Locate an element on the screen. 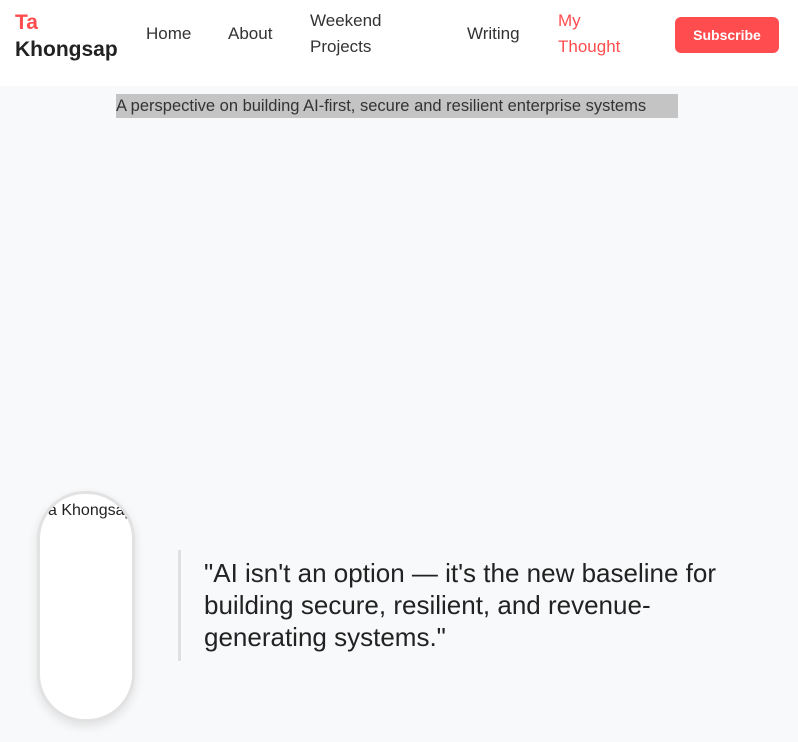 The height and width of the screenshot is (742, 798). site-logo: Ta Khongsap is located at coordinates (66, 36).